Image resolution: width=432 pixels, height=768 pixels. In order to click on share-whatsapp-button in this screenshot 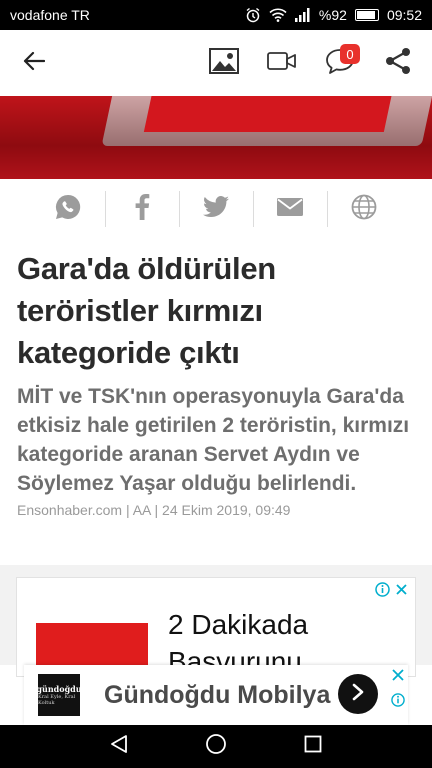, I will do `click(68, 209)`.